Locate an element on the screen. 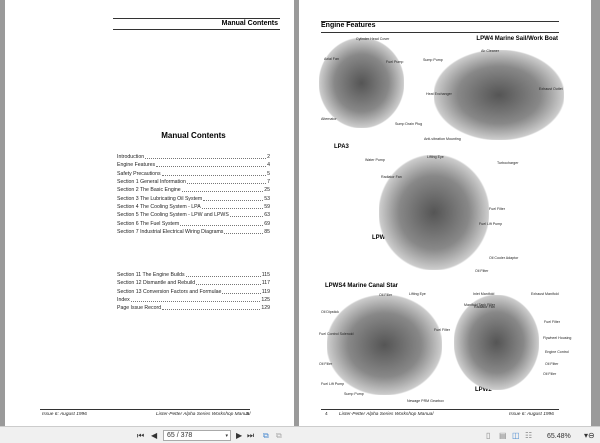 This screenshot has width=600, height=443. callout-label: Engine Control is located at coordinates (557, 352).